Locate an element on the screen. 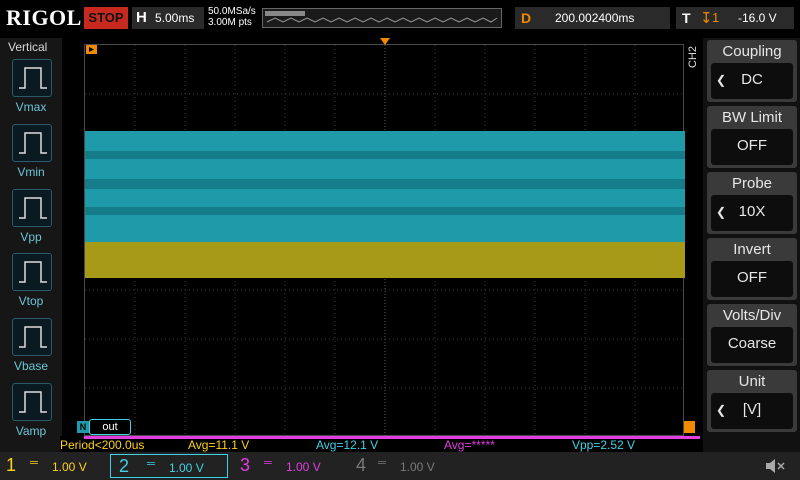 The image size is (800, 480). channel-label-tag: out is located at coordinates (110, 427).